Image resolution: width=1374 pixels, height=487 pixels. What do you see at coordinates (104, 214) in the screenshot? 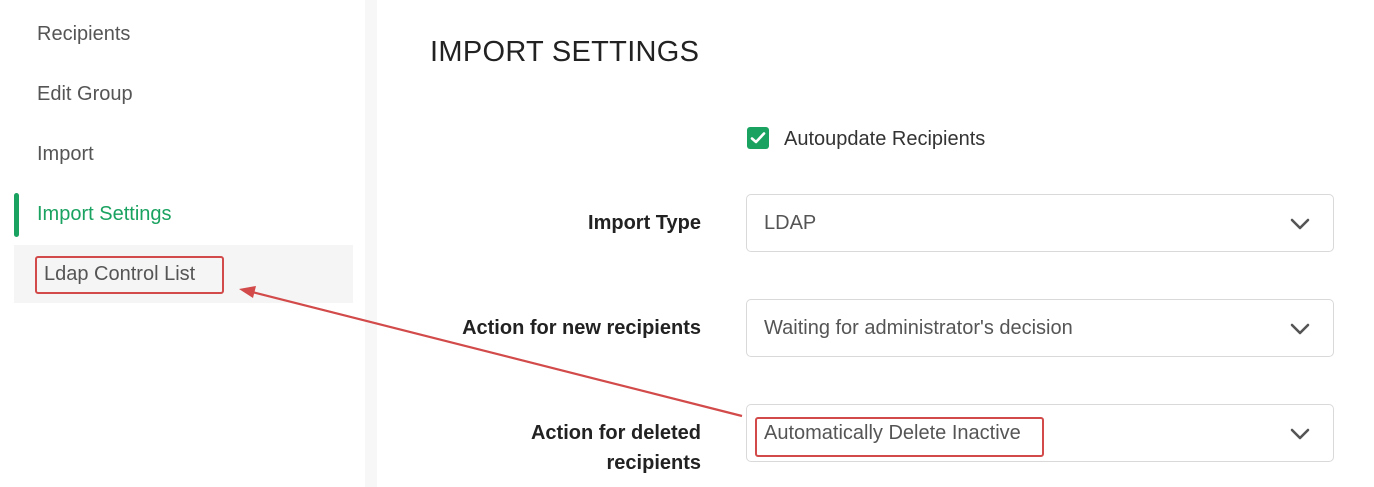
I see `sidebar-item-import-settings: Import Settings` at bounding box center [104, 214].